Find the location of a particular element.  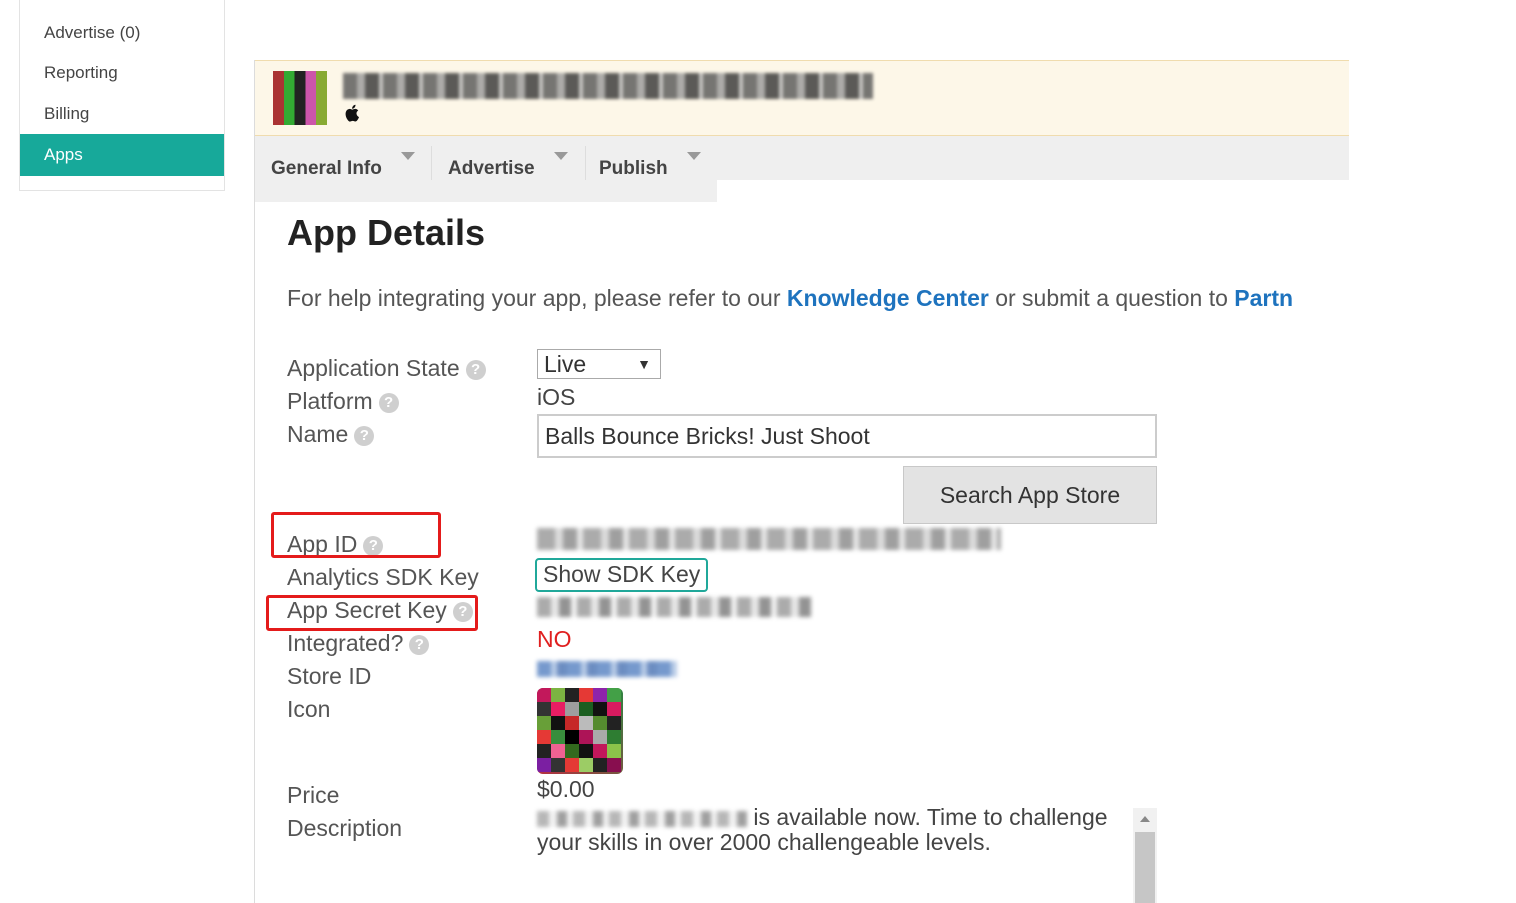

search-app-store-button: Search App Store is located at coordinates (1030, 495).